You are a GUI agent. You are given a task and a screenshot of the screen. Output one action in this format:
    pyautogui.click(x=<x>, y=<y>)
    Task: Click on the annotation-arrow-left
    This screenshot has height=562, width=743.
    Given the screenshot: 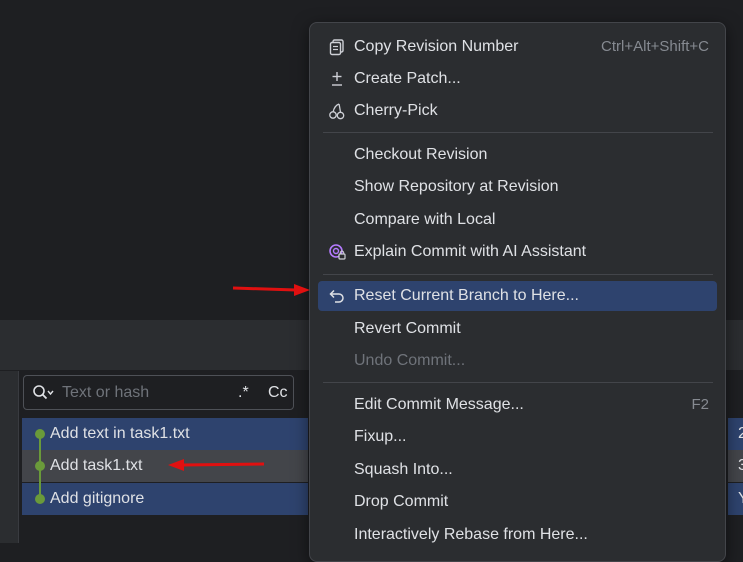 What is the action you would take?
    pyautogui.click(x=216, y=465)
    